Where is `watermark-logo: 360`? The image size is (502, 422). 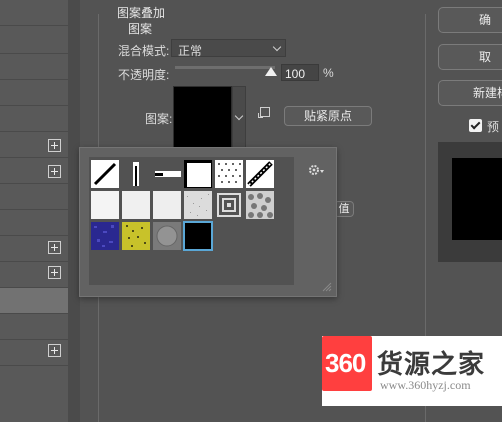 watermark-logo: 360 is located at coordinates (347, 363).